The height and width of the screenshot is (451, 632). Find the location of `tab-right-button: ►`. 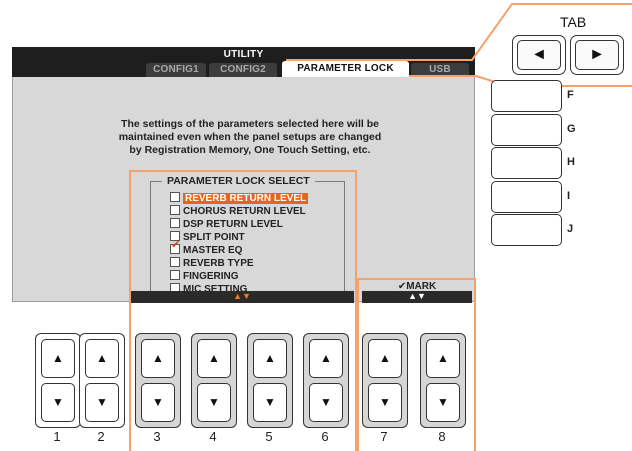

tab-right-button: ► is located at coordinates (597, 55).